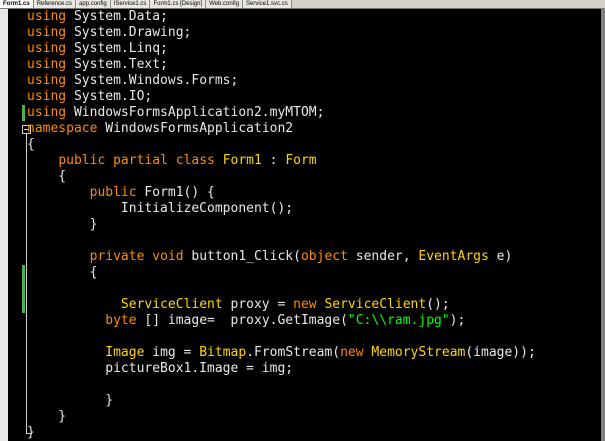  I want to click on code-line: public Form1() {, so click(121, 193).